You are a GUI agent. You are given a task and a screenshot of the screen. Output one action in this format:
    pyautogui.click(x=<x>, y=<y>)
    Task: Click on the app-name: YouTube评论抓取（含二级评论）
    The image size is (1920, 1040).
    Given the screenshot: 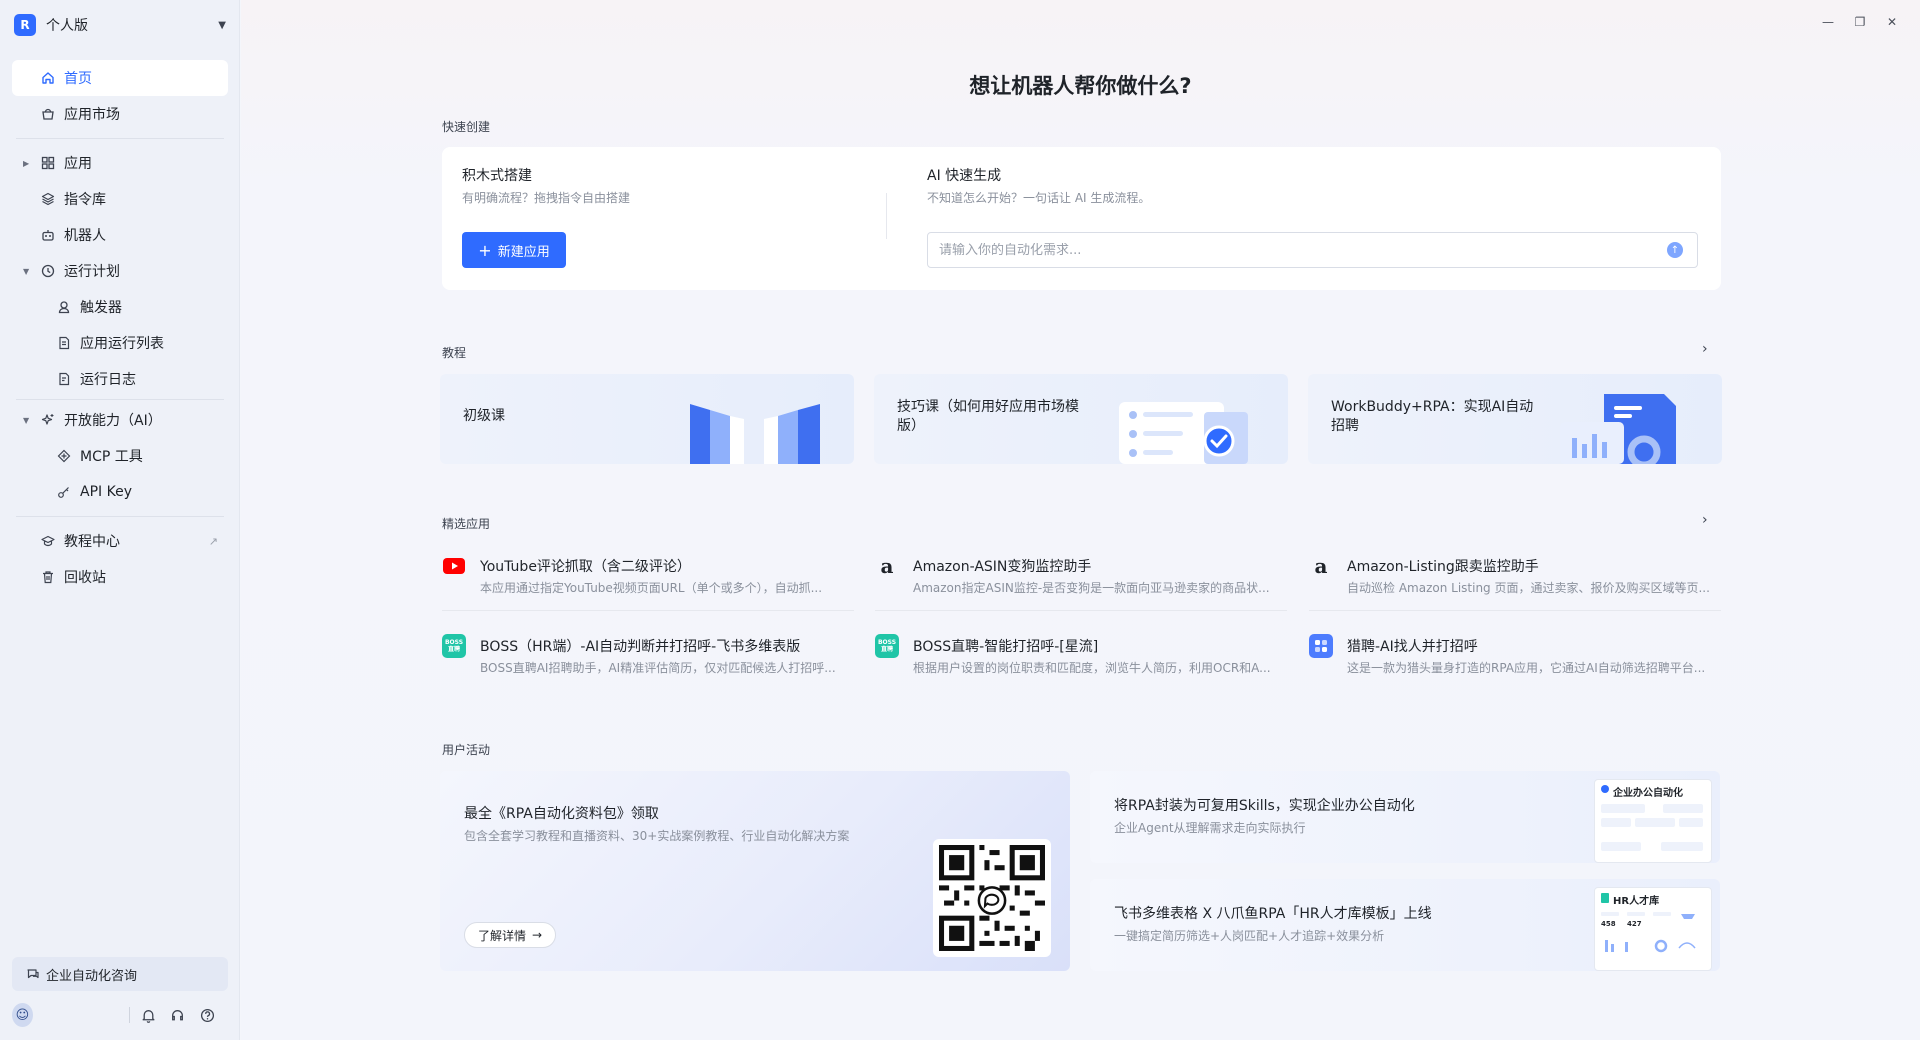 What is the action you would take?
    pyautogui.click(x=585, y=567)
    